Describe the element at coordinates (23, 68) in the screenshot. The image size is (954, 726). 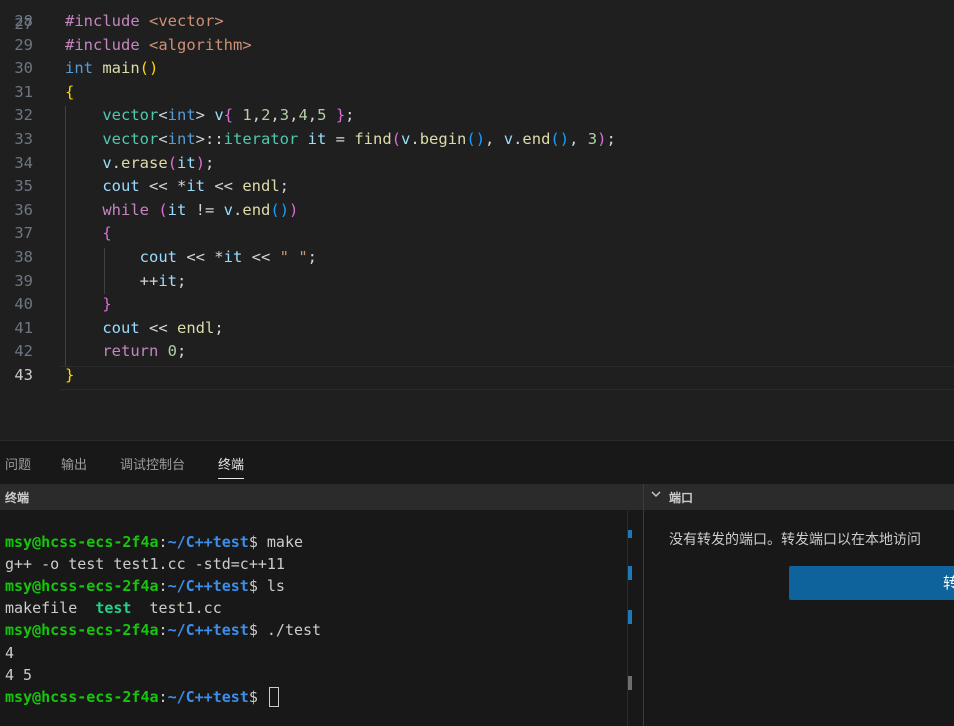
I see `line-number: 30` at that location.